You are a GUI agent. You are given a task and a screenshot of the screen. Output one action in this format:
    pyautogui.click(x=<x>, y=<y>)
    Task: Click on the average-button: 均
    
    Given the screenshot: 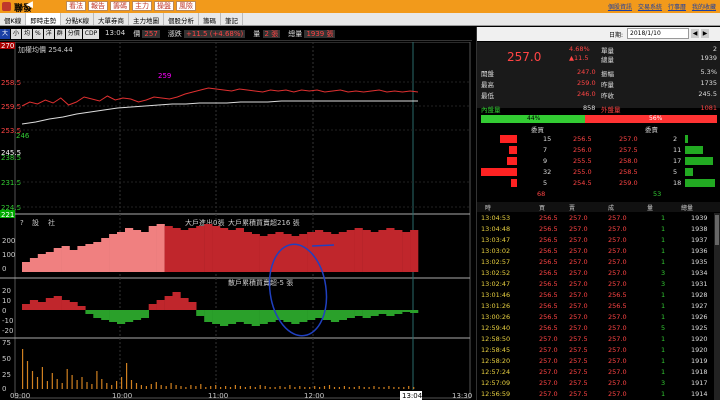 What is the action you would take?
    pyautogui.click(x=27, y=34)
    